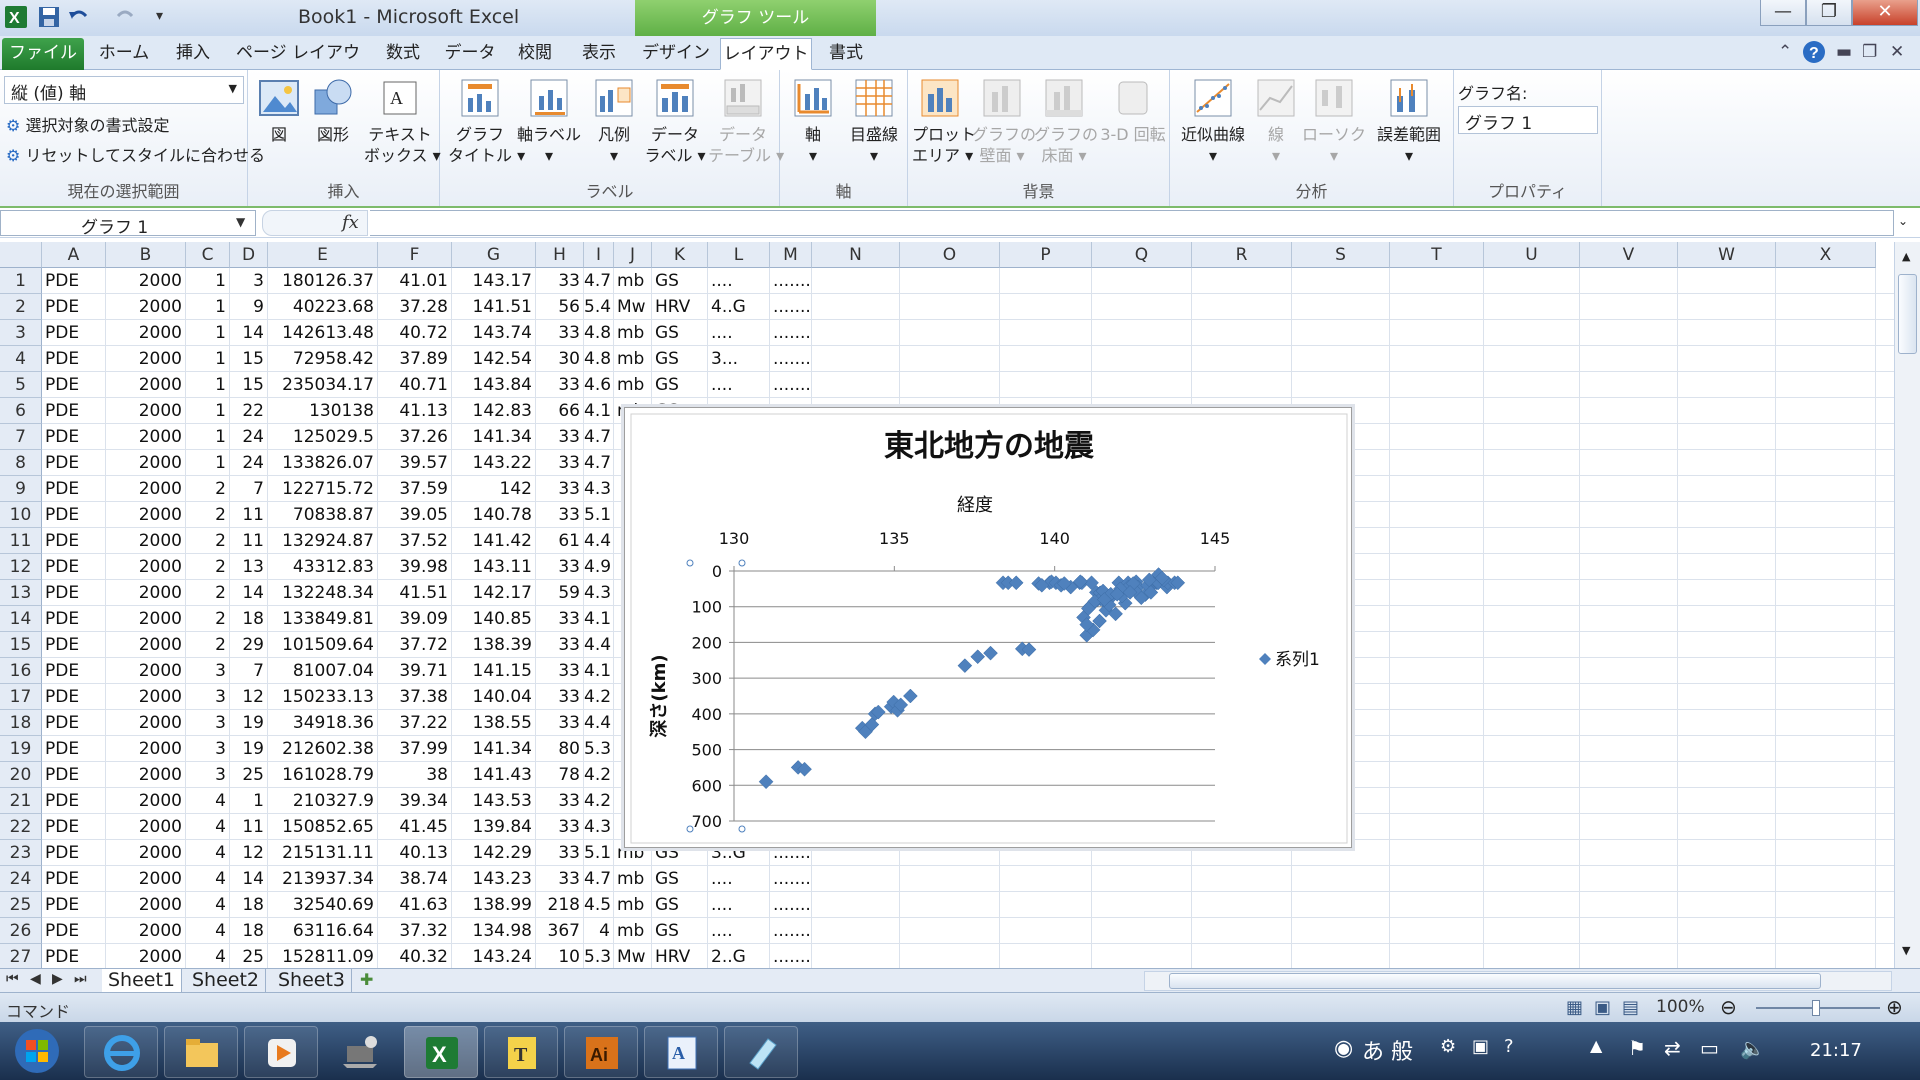  I want to click on table-cell: 13, so click(249, 567).